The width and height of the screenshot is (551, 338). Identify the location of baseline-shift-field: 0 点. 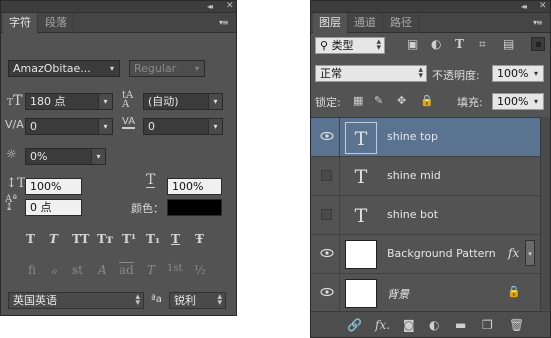
(53, 207).